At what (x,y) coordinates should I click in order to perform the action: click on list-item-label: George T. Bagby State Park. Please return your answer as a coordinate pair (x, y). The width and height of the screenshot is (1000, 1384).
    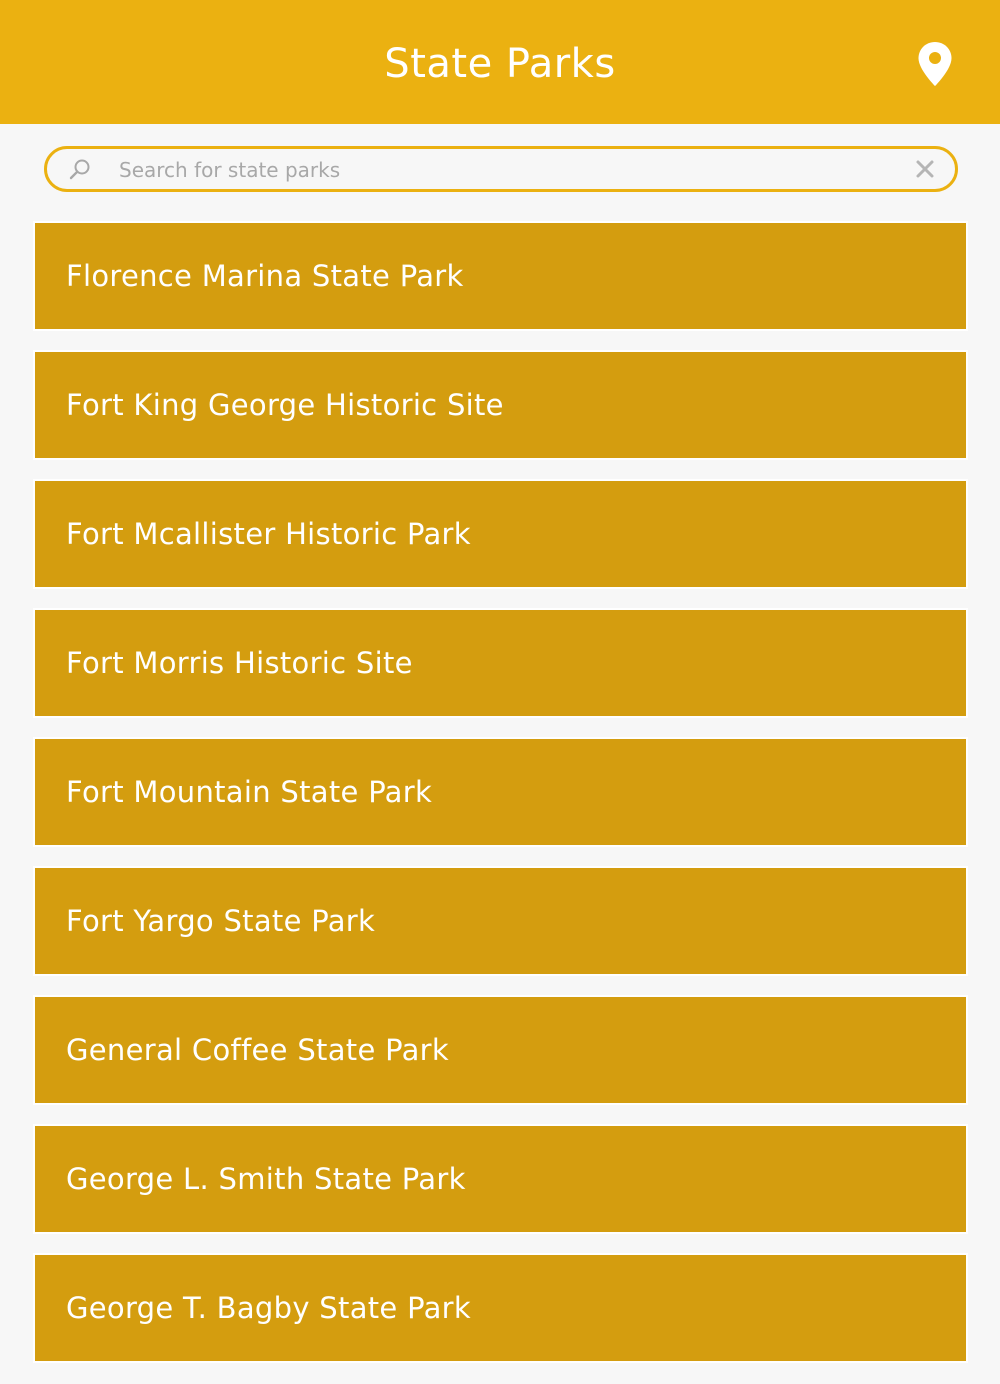
    Looking at the image, I should click on (268, 1308).